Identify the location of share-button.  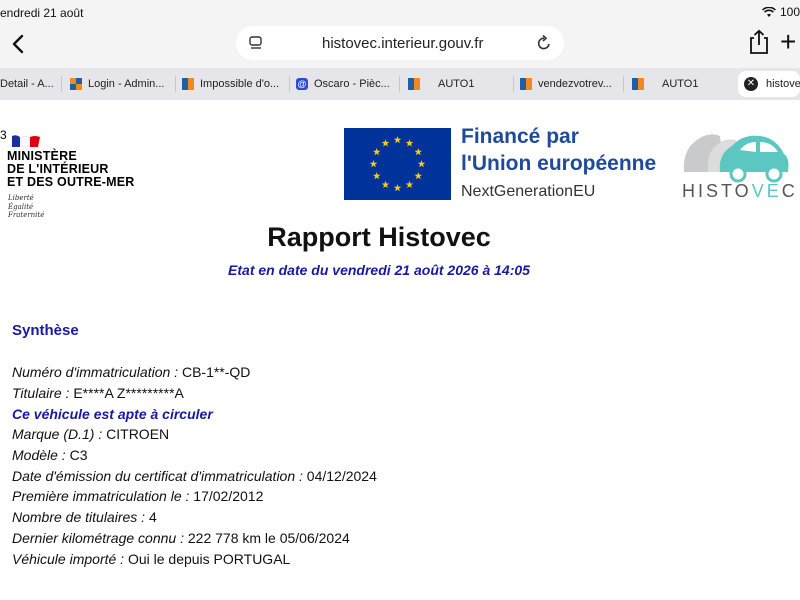
(761, 44).